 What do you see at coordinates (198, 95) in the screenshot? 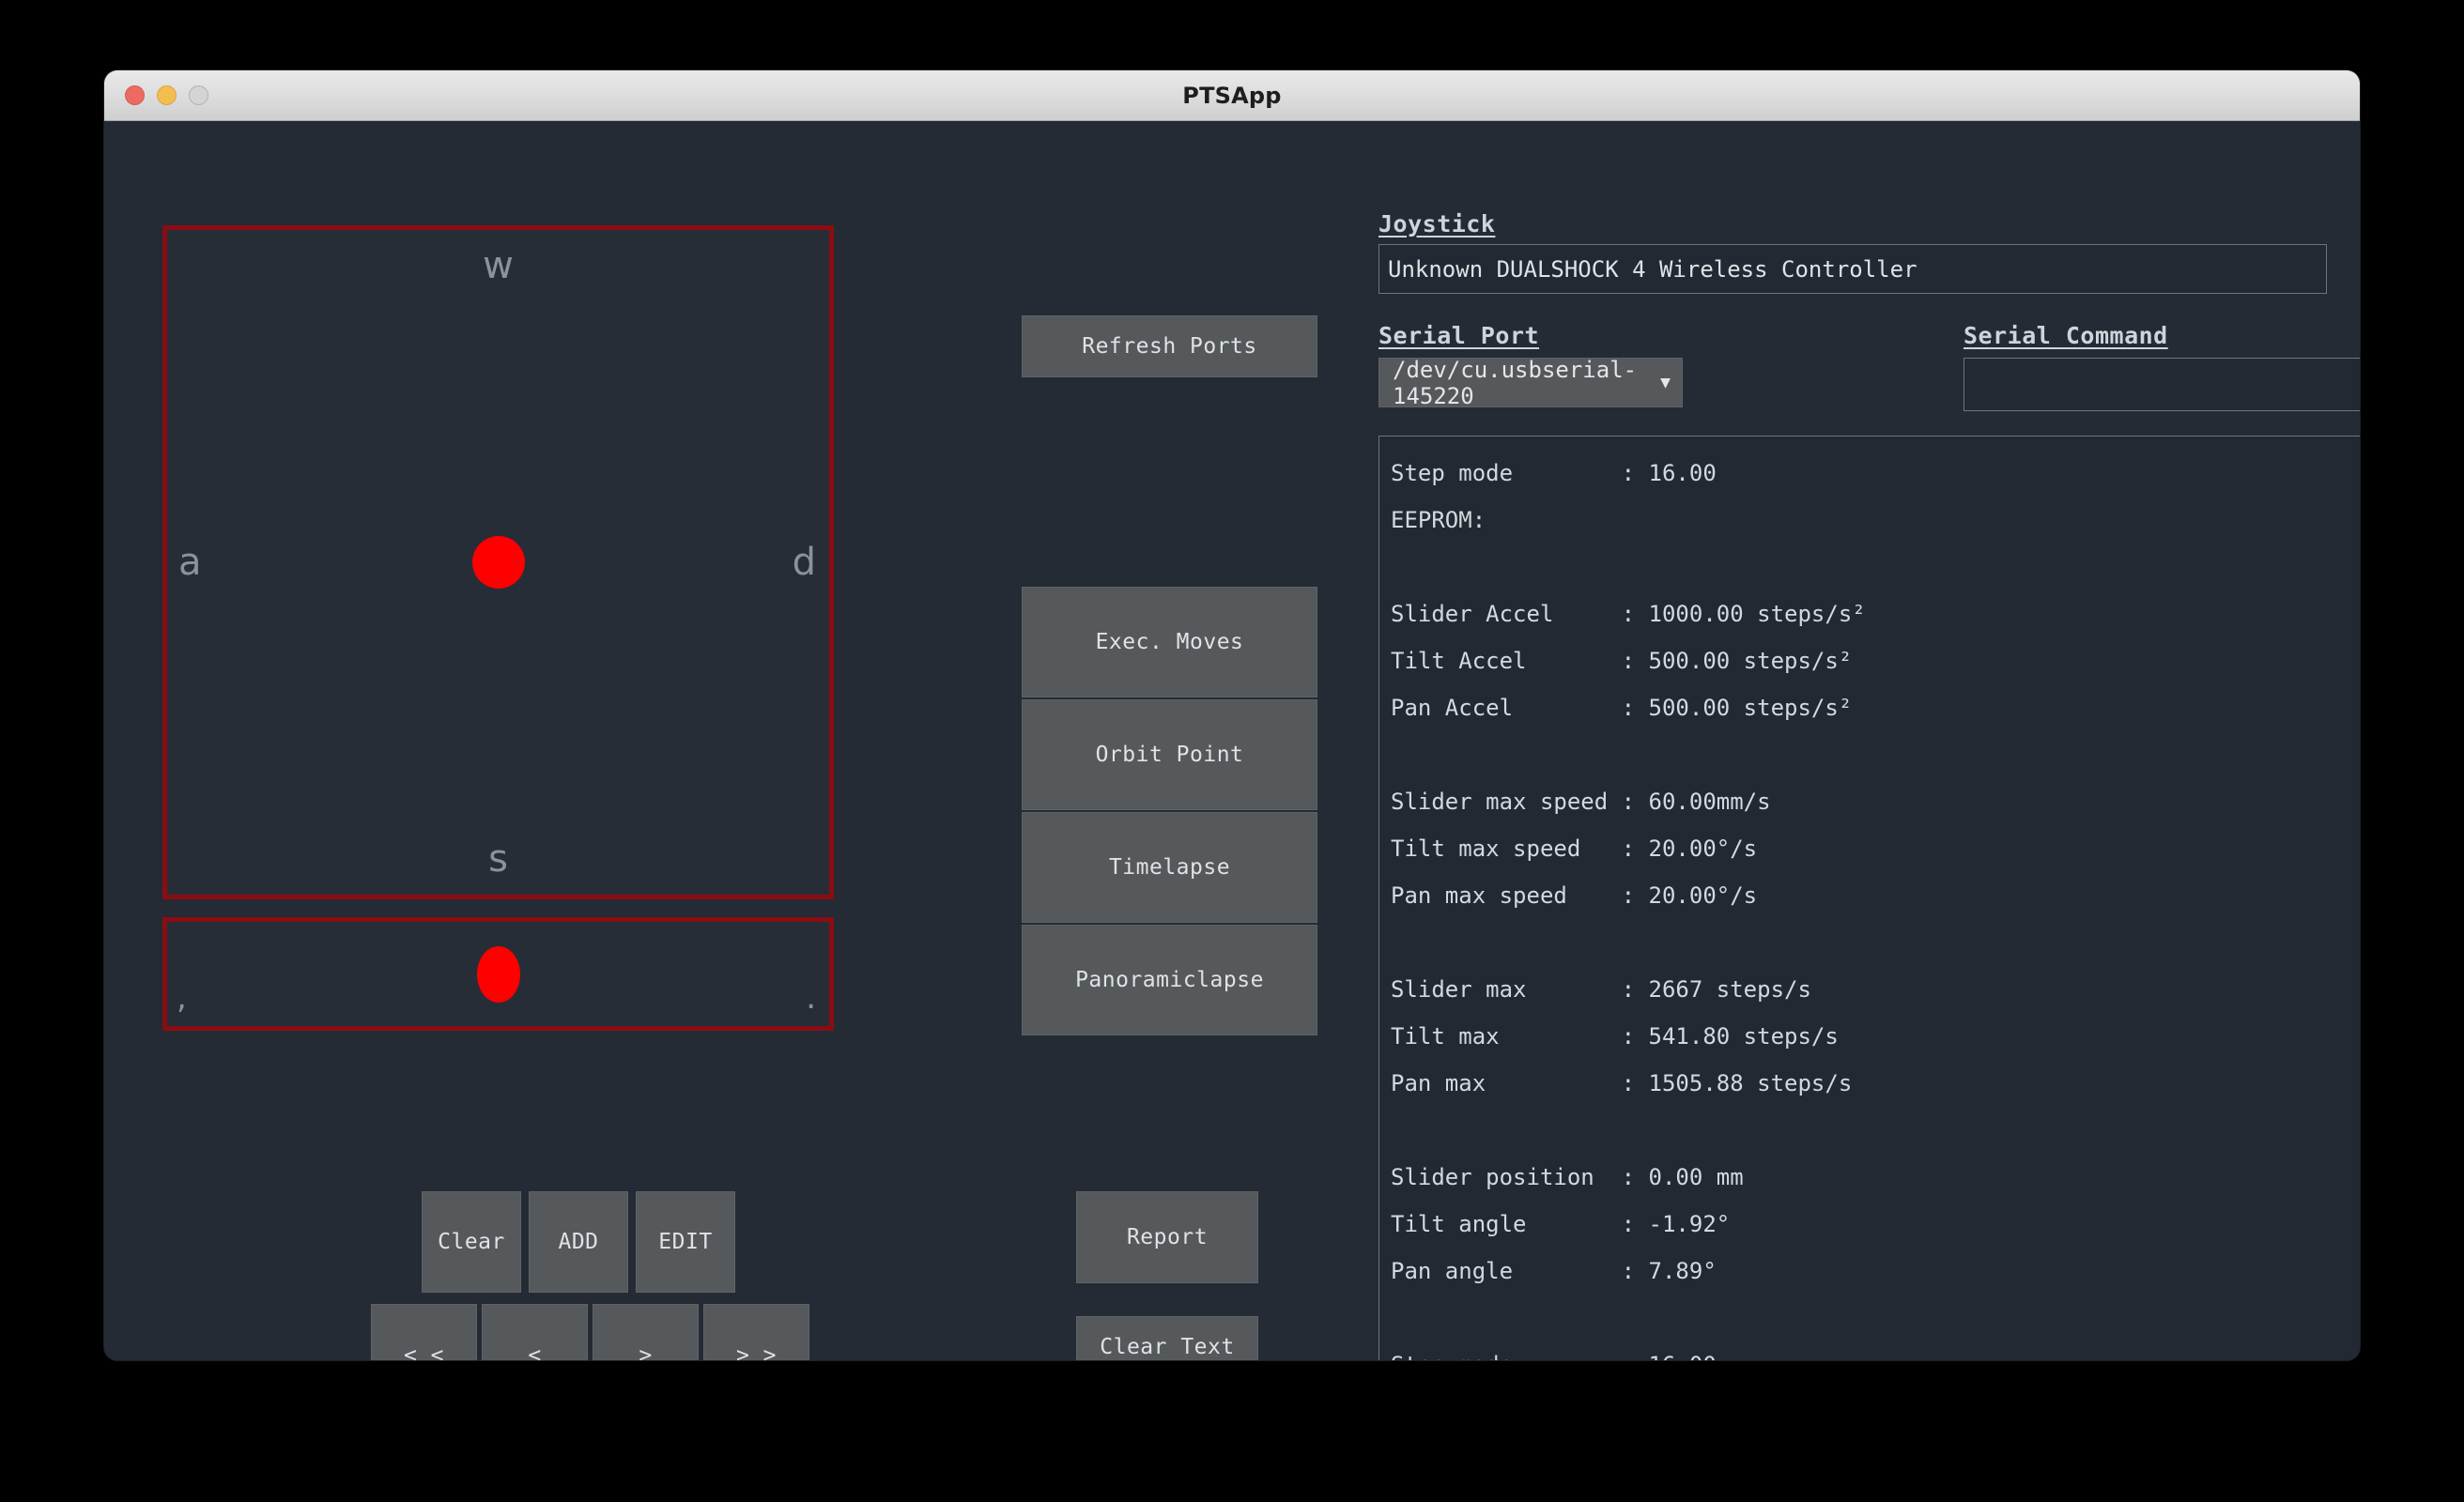
I see `zoom-window-icon` at bounding box center [198, 95].